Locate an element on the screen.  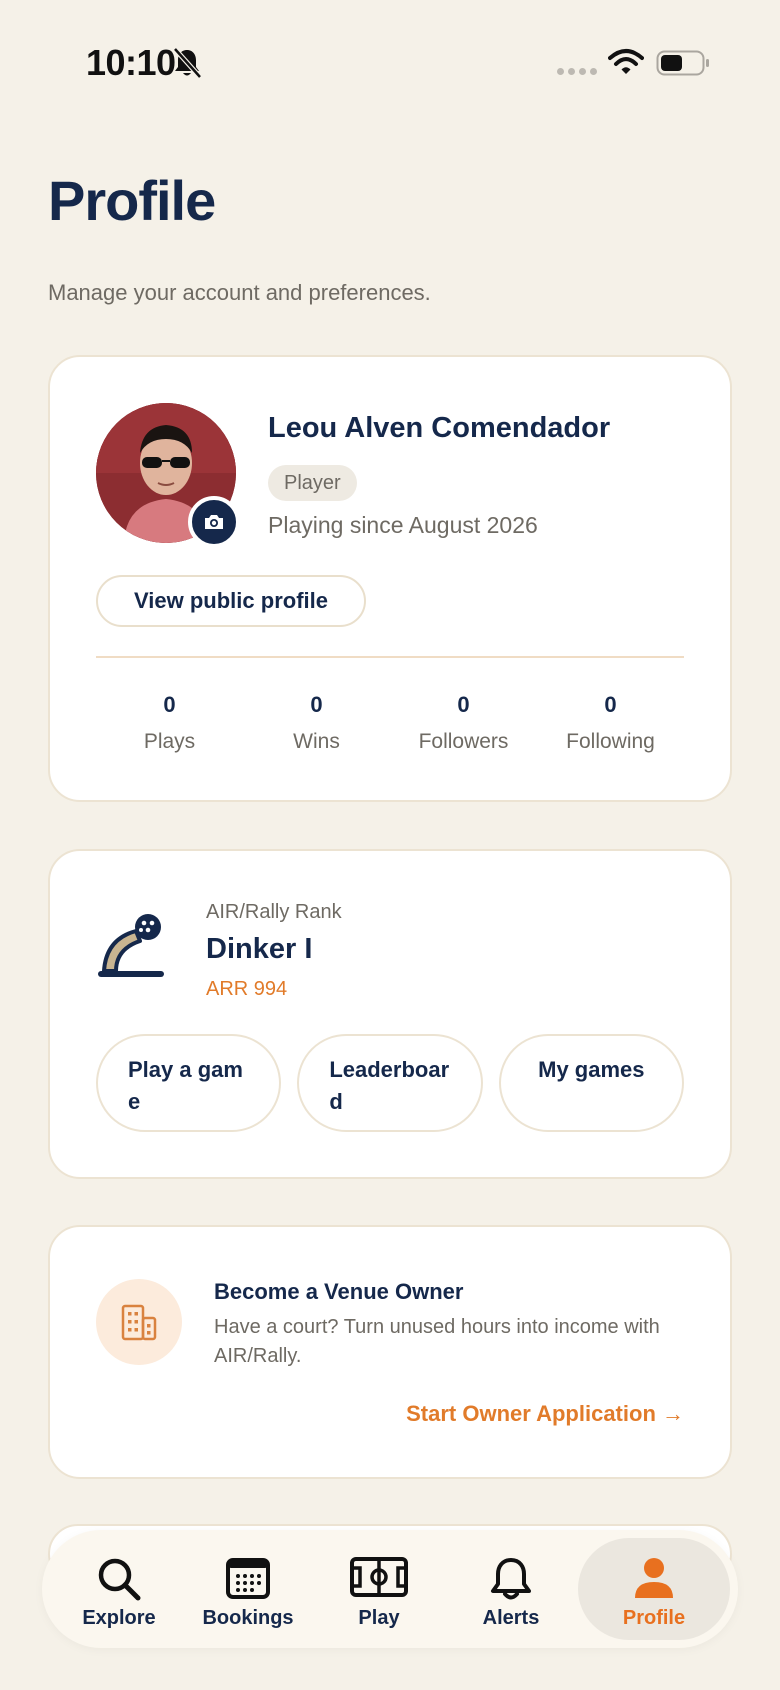
stat-label: Wins is located at coordinates (316, 741).